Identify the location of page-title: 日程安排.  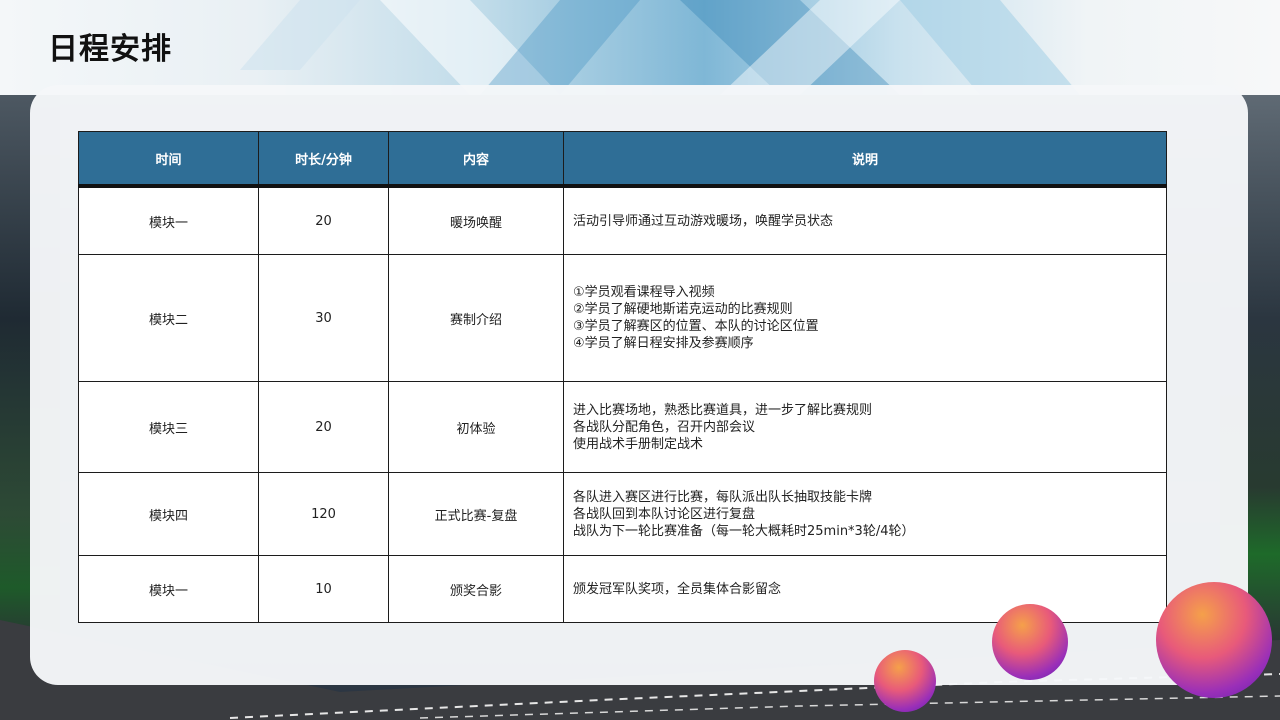
(110, 49).